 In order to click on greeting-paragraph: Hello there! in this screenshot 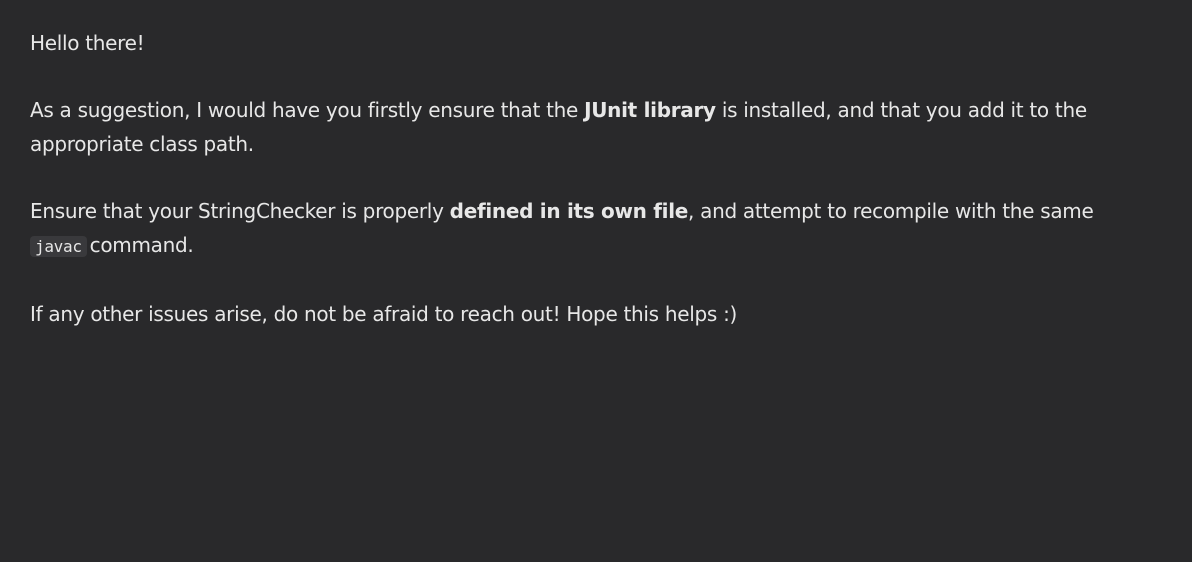, I will do `click(596, 43)`.